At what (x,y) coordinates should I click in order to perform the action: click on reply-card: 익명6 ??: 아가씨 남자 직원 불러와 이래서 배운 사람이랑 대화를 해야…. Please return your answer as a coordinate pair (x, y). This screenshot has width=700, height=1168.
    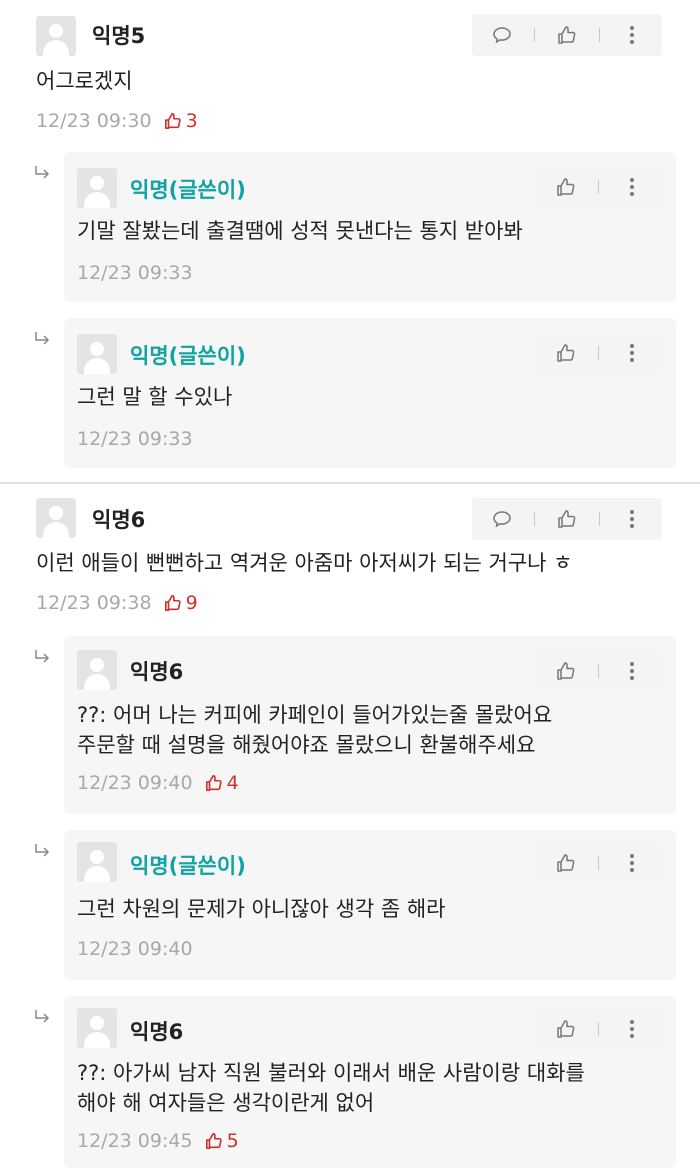
    Looking at the image, I should click on (370, 1082).